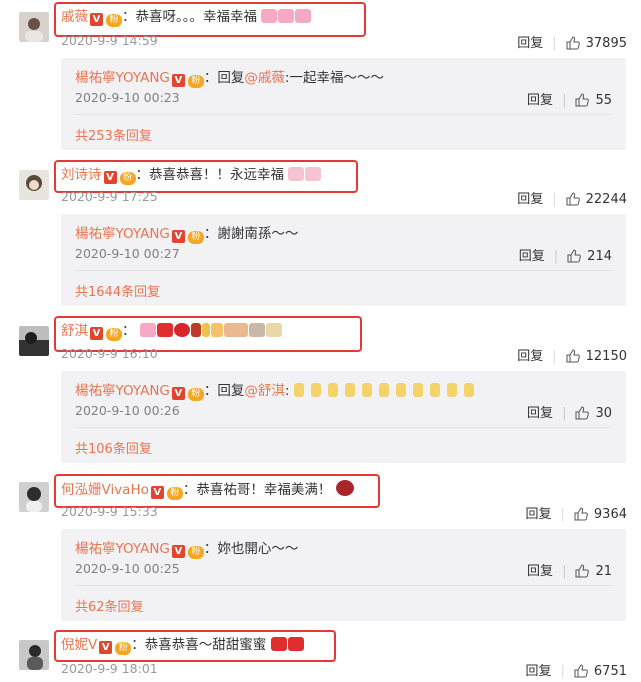 This screenshot has height=682, width=641. I want to click on like-button: 55, so click(593, 100).